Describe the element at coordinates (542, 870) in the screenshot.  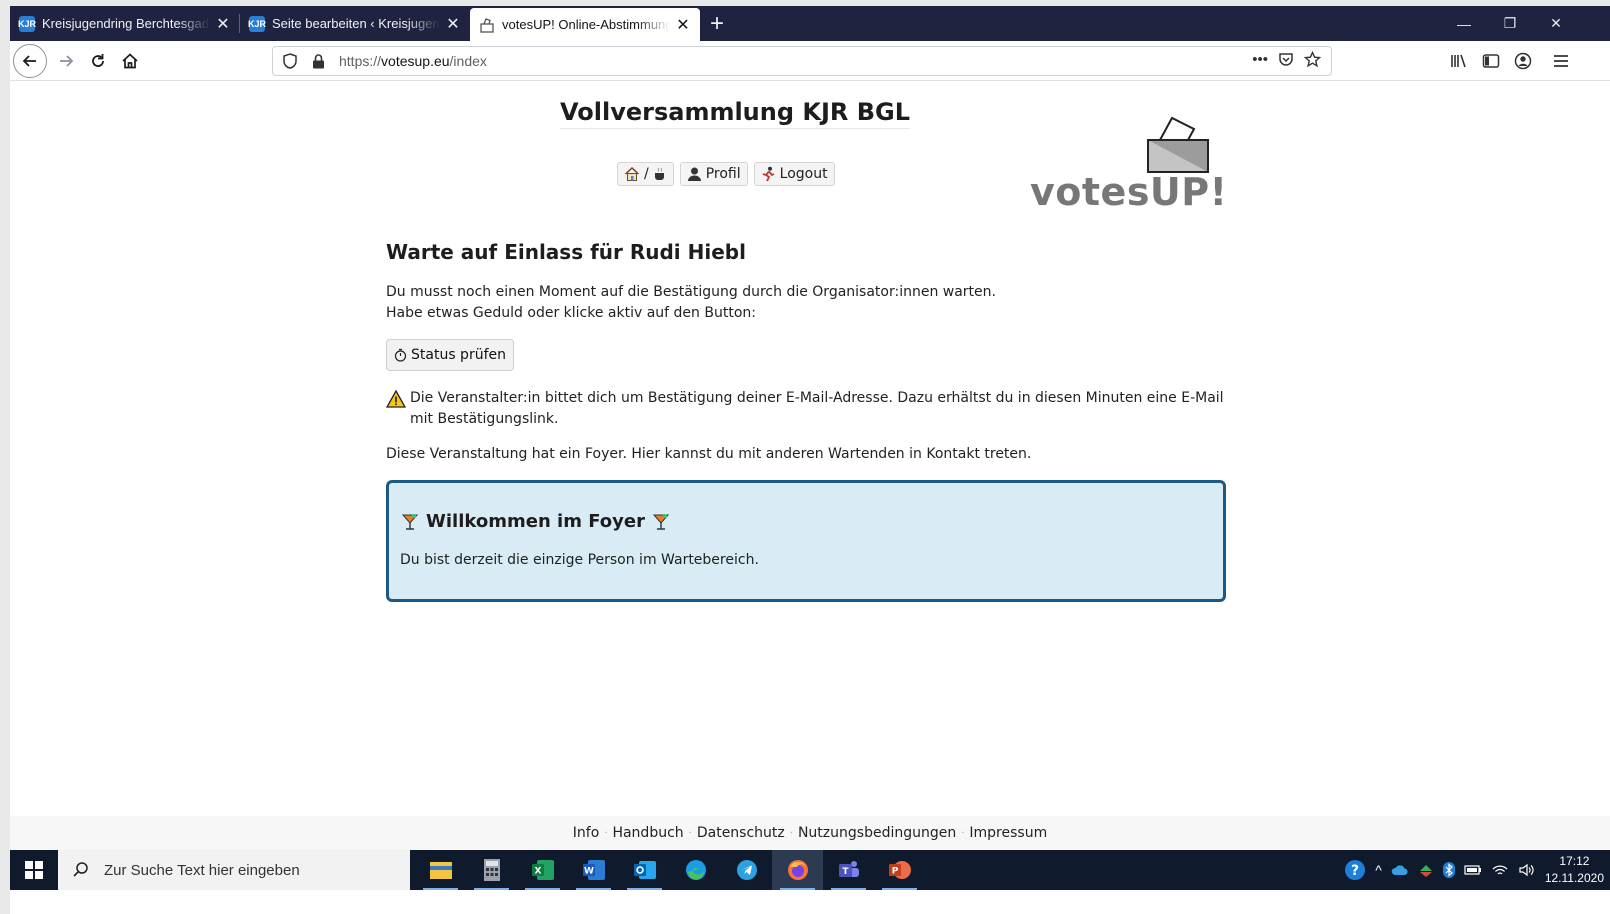
I see `excel-app: X` at that location.